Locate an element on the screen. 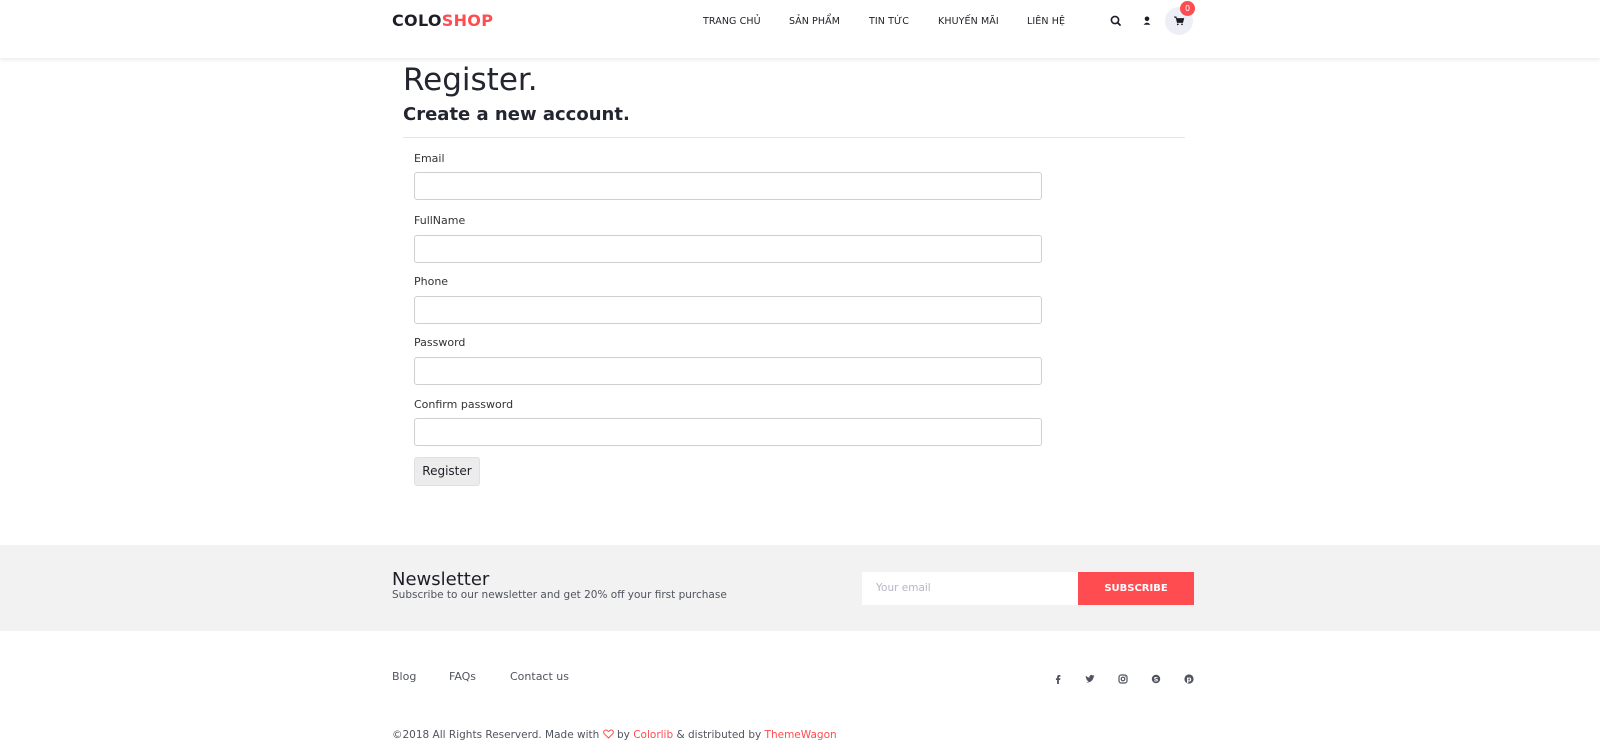  newsletter-email-input: Your email is located at coordinates (970, 588).